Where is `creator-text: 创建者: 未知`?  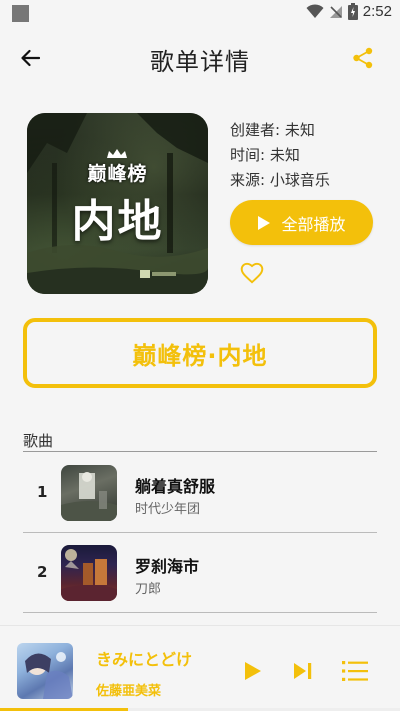
creator-text: 创建者: 未知 is located at coordinates (272, 130).